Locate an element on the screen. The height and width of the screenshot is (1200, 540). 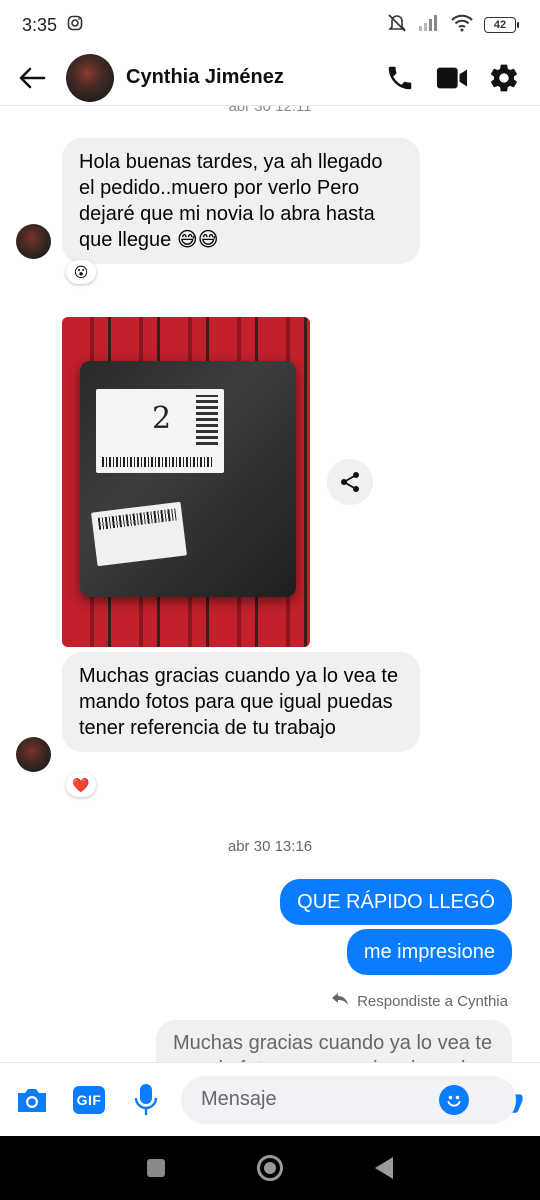
system-navigation-bar is located at coordinates (270, 1168).